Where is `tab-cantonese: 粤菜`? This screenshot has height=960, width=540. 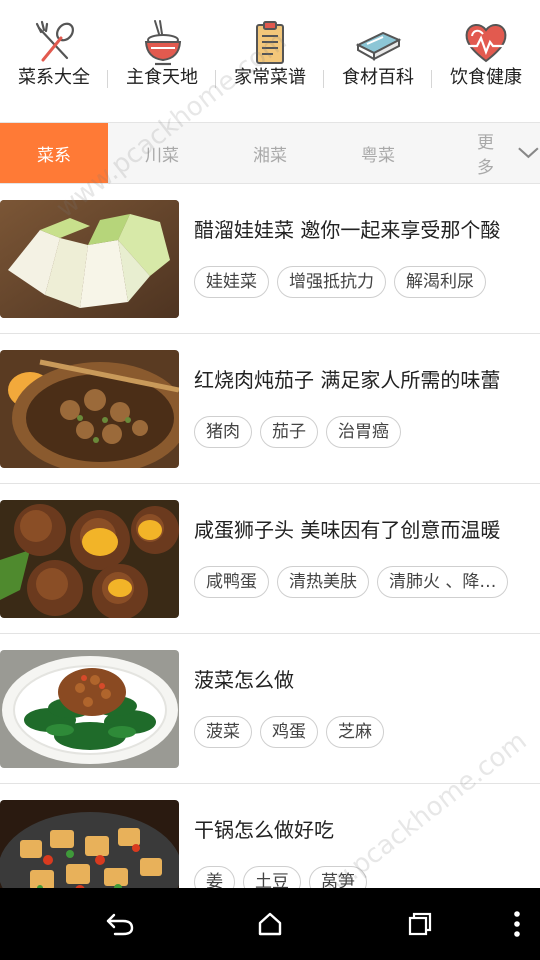
tab-cantonese: 粤菜 is located at coordinates (378, 153).